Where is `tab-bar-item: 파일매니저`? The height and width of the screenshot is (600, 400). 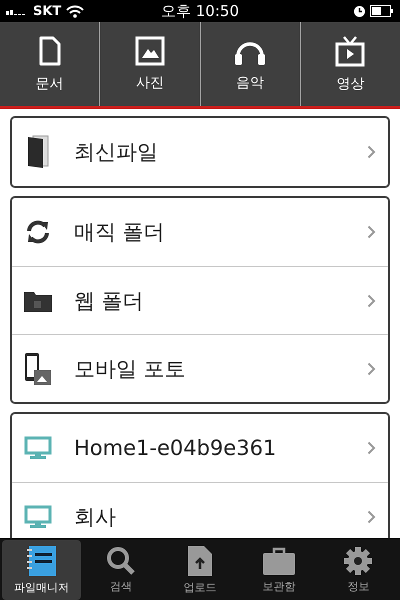 tab-bar-item: 파일매니저 is located at coordinates (42, 570).